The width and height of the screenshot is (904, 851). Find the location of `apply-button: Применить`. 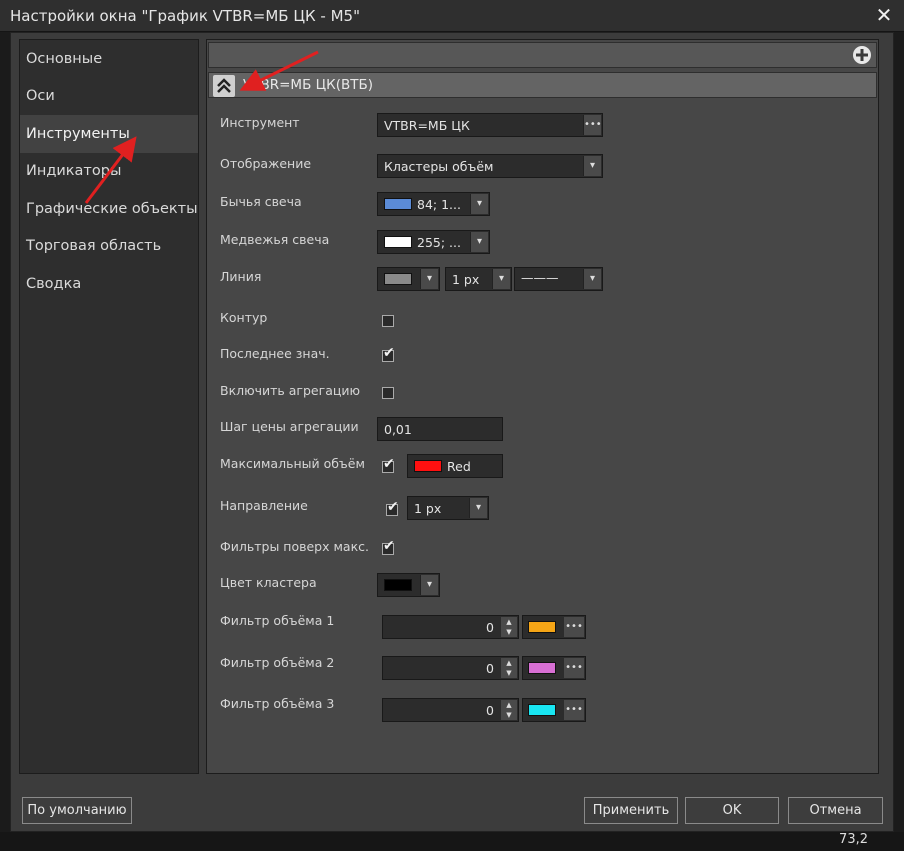

apply-button: Применить is located at coordinates (631, 810).